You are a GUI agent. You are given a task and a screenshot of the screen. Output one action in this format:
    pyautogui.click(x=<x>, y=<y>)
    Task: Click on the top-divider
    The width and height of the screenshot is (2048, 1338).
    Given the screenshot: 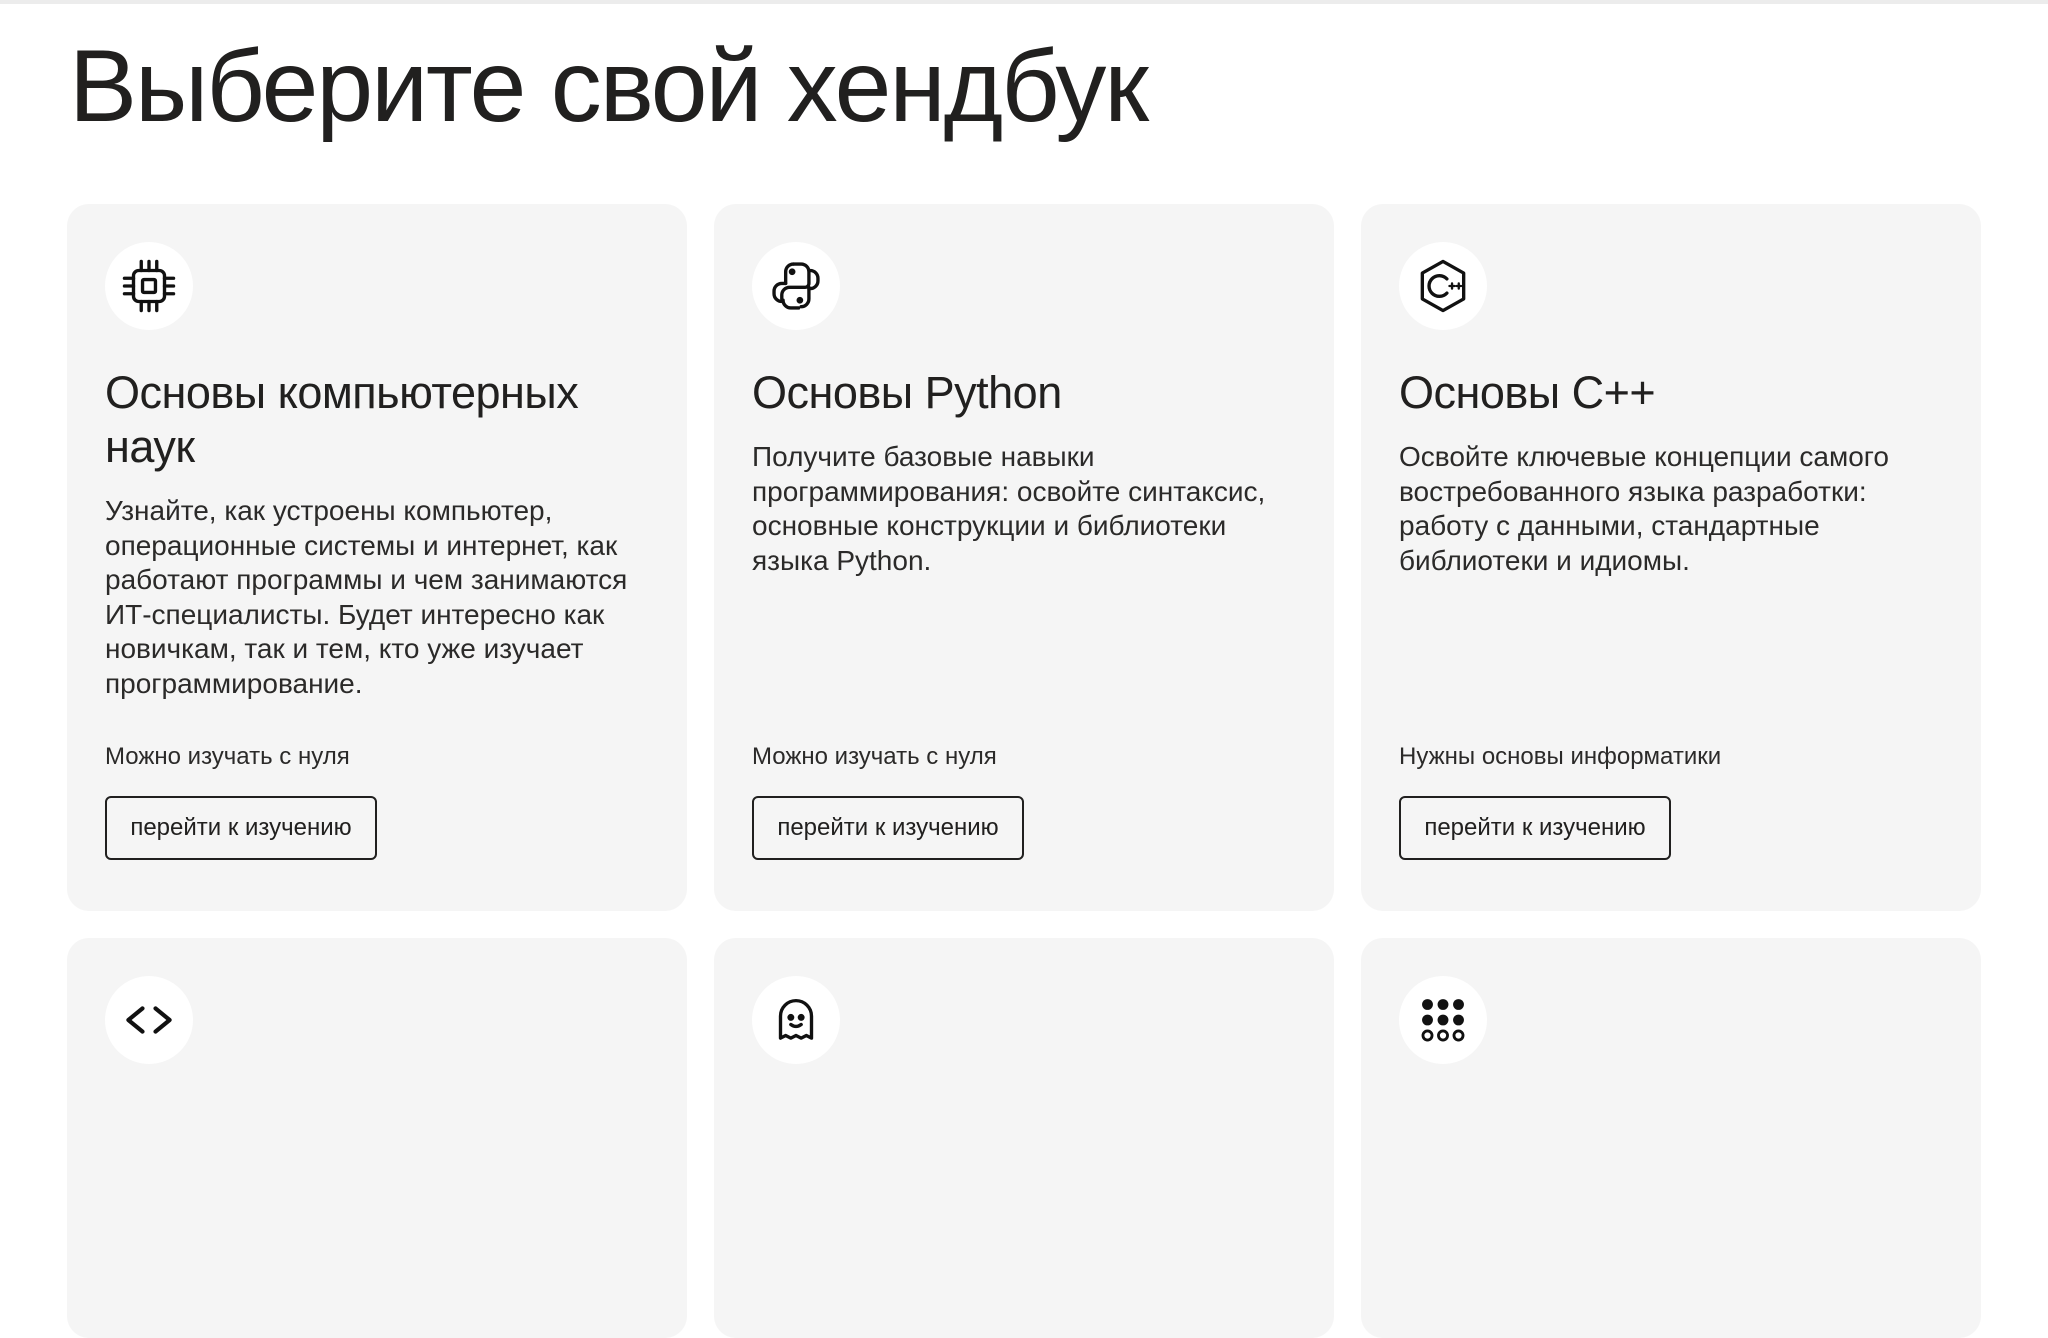 What is the action you would take?
    pyautogui.click(x=1024, y=2)
    